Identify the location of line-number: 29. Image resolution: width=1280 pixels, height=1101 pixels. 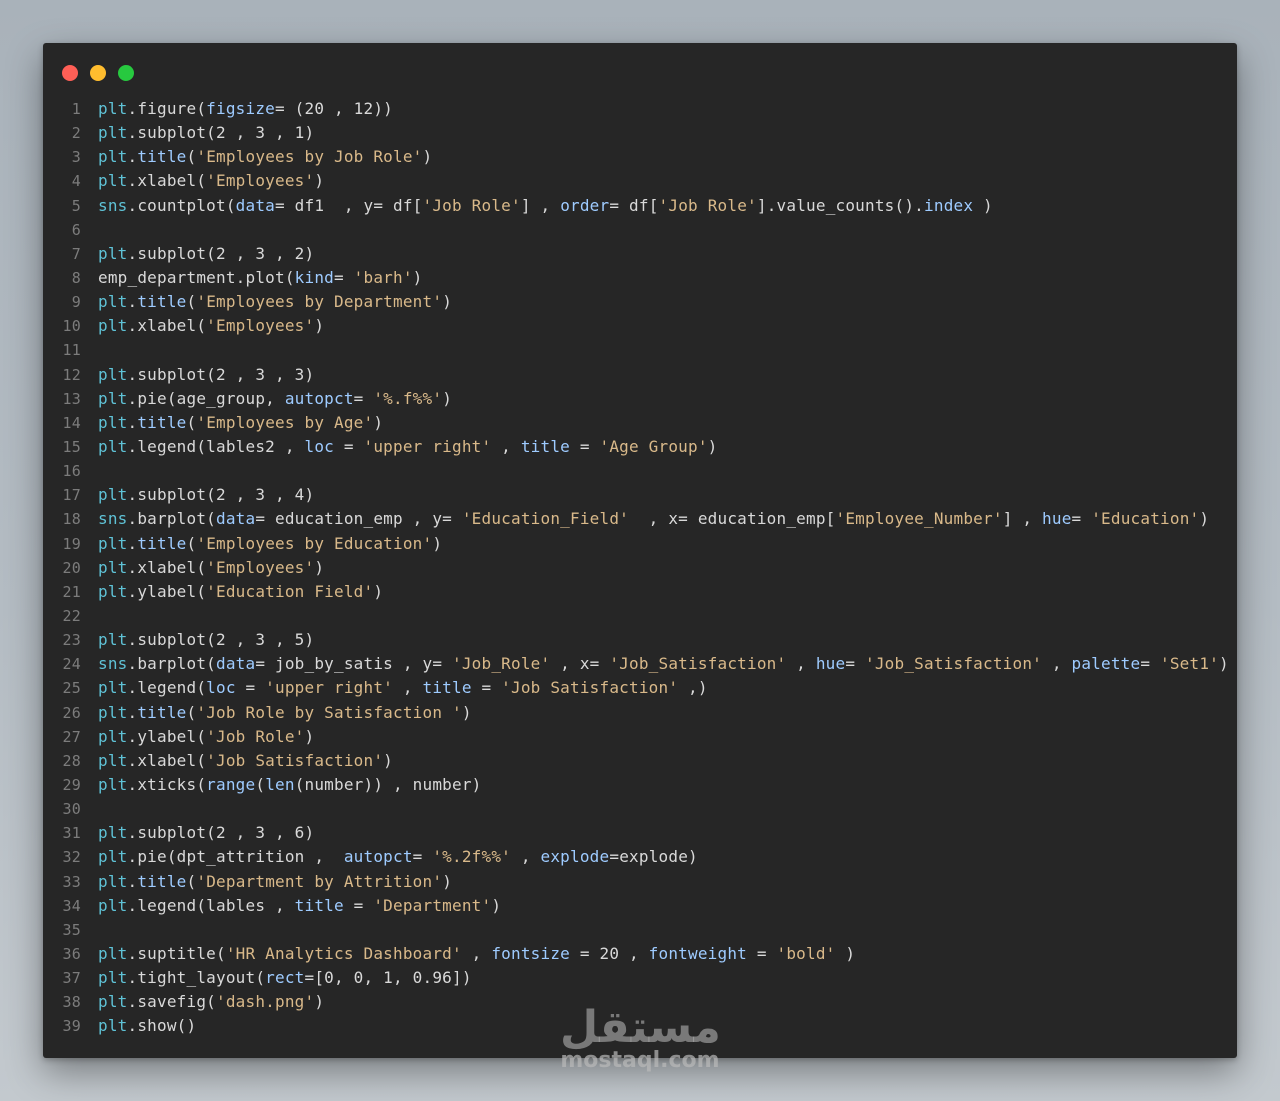
(71, 784).